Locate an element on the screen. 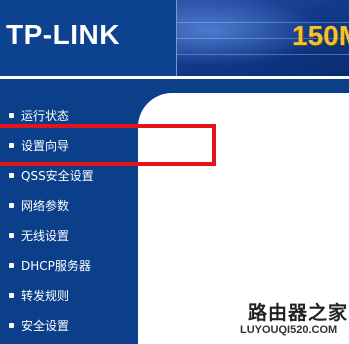 The image size is (349, 344). watermark-url: LUYOUQI520.COM is located at coordinates (289, 330).